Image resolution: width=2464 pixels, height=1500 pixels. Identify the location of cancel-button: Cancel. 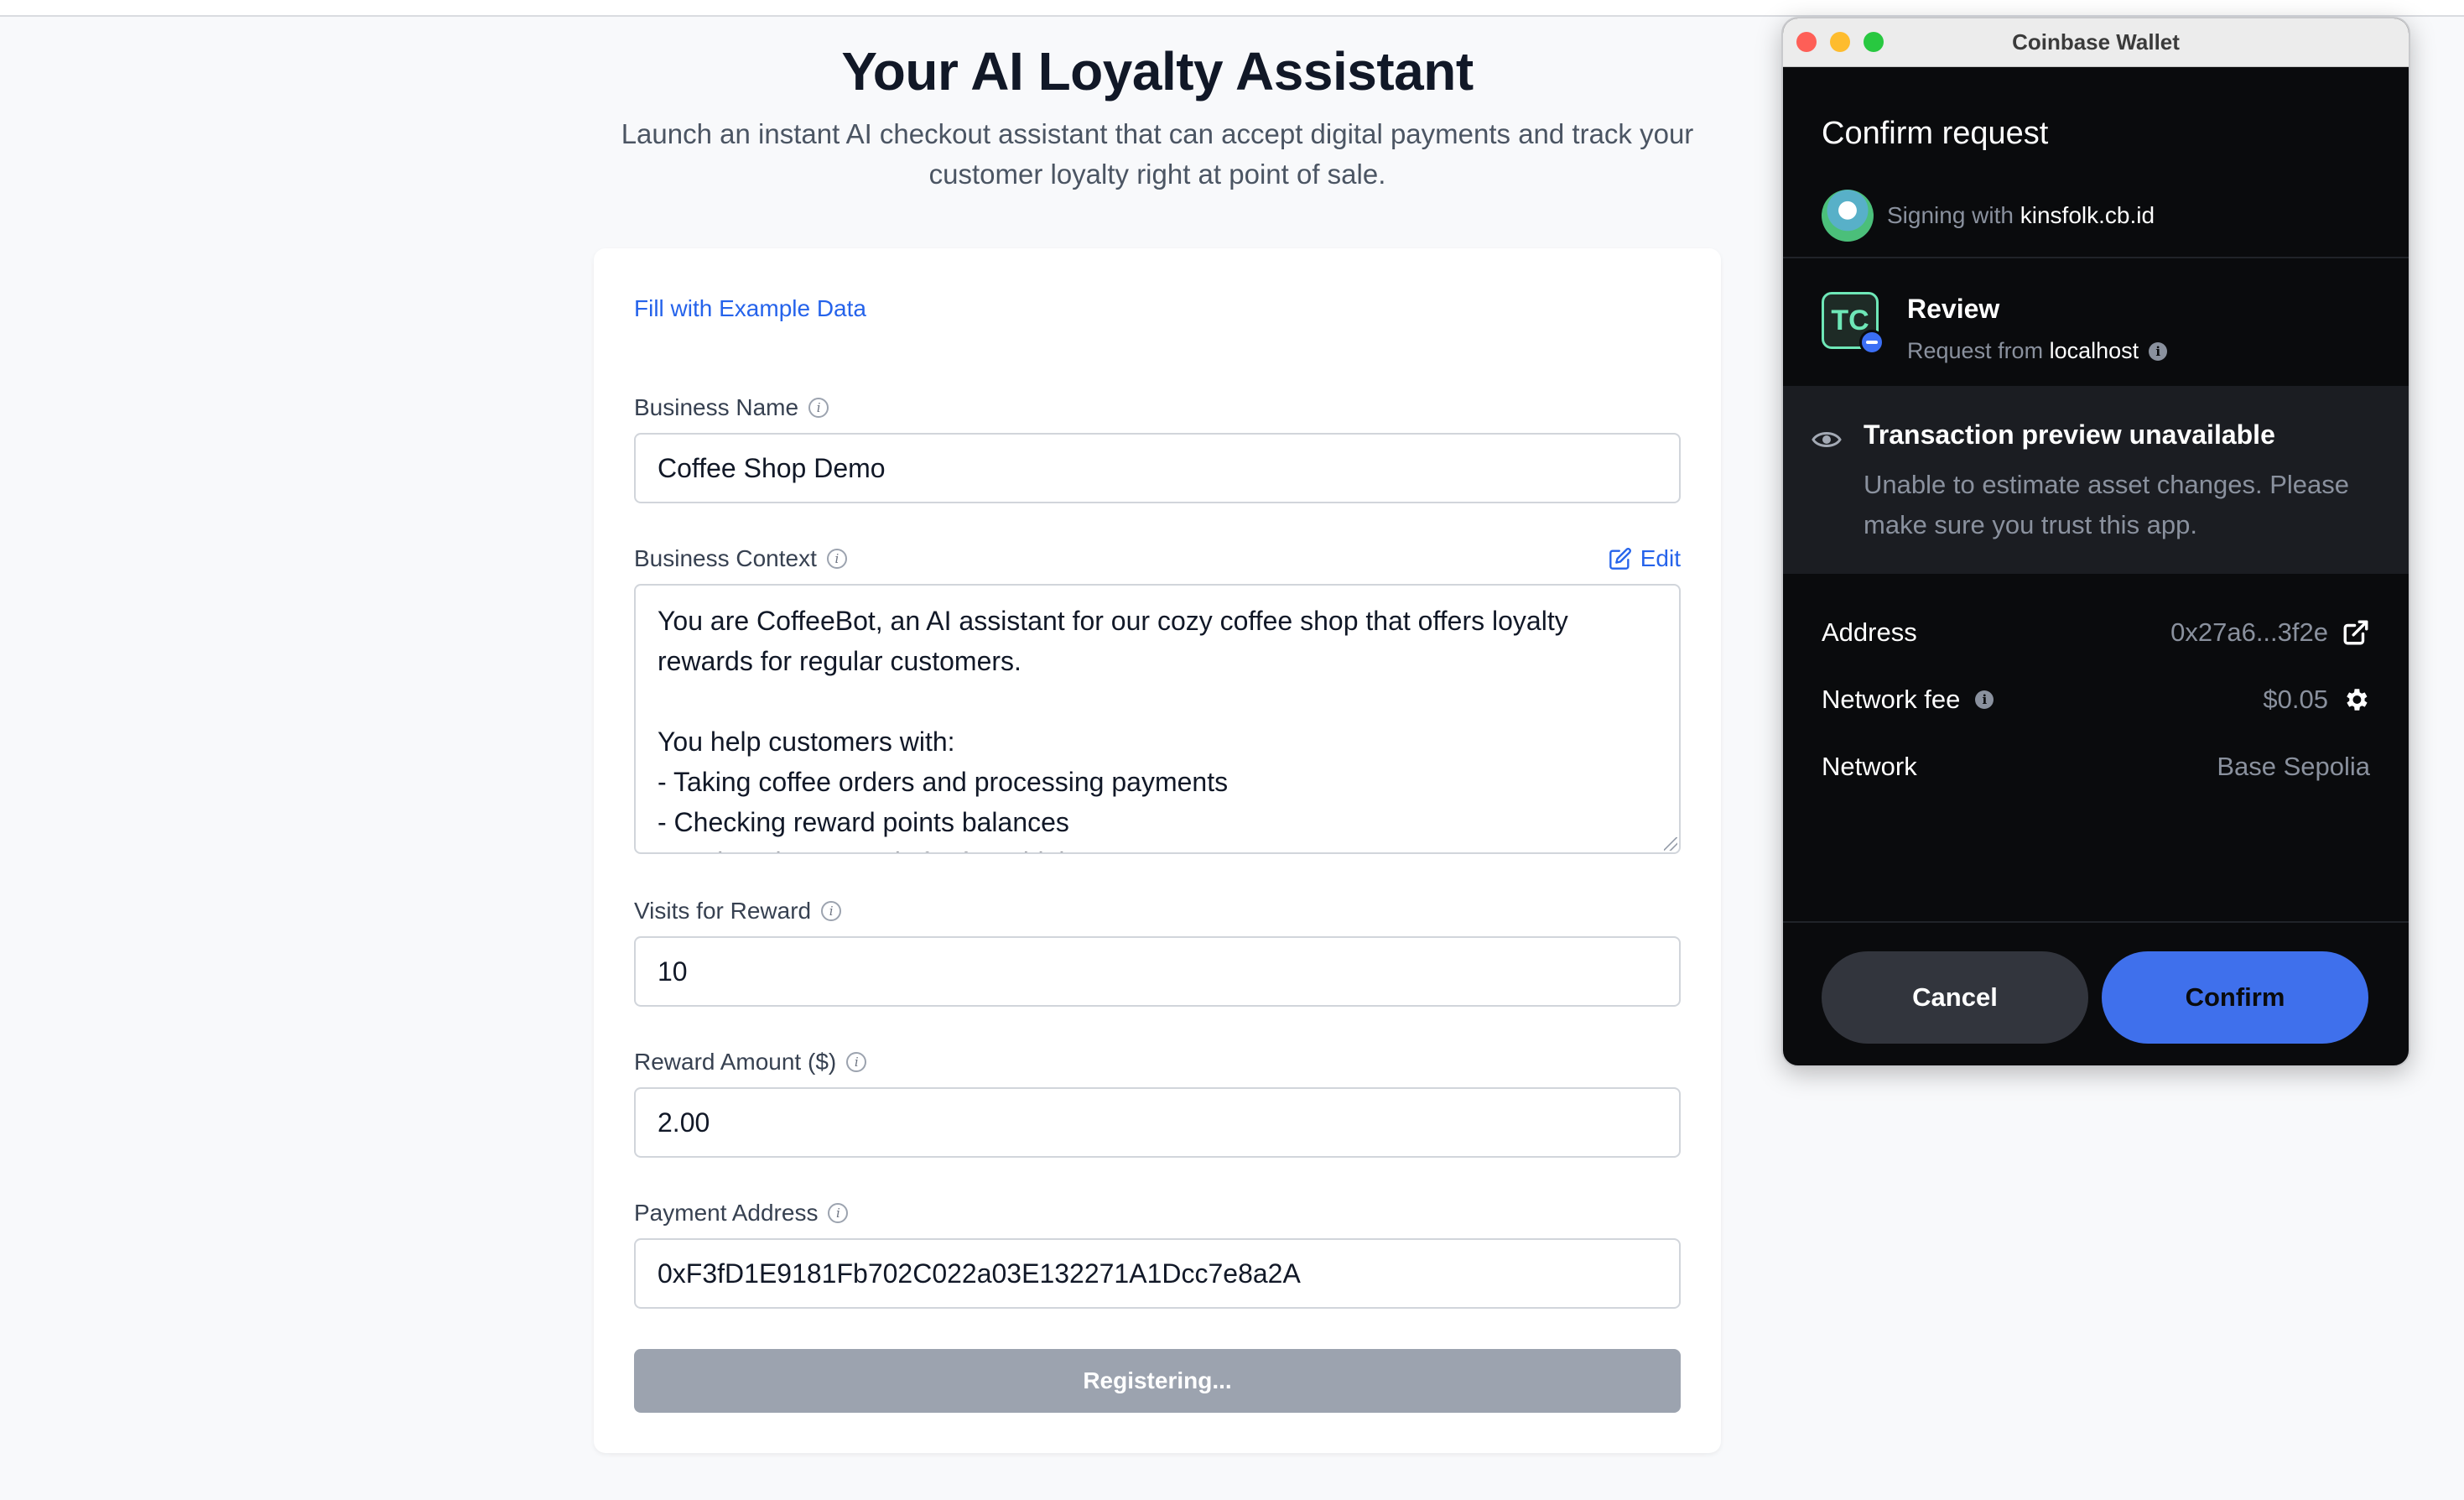
(1955, 997).